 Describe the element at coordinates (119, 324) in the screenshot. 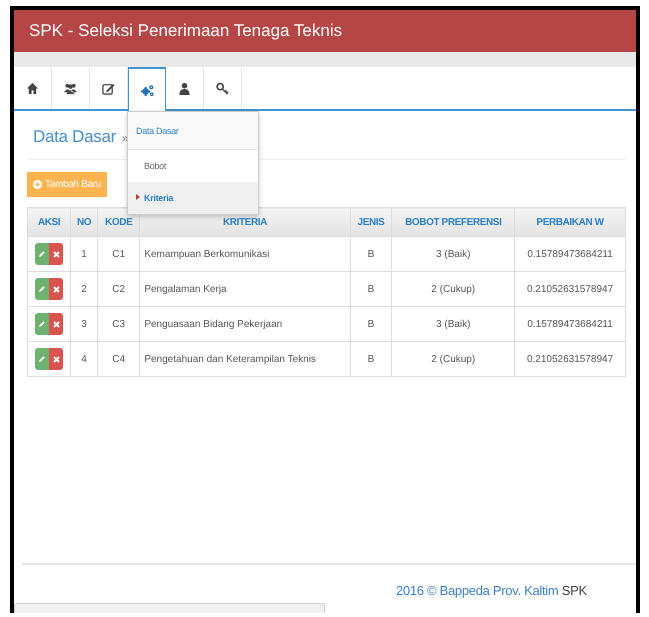

I see `table-cell: C3` at that location.